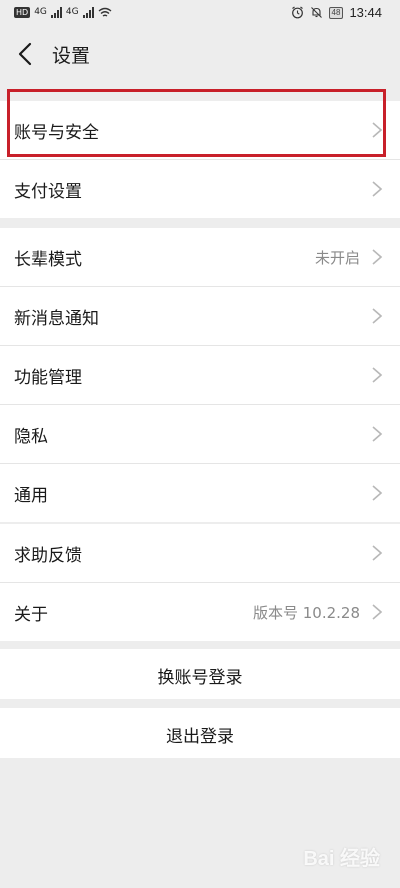  What do you see at coordinates (200, 612) in the screenshot?
I see `row-about: 关于 版本号 10.2.28` at bounding box center [200, 612].